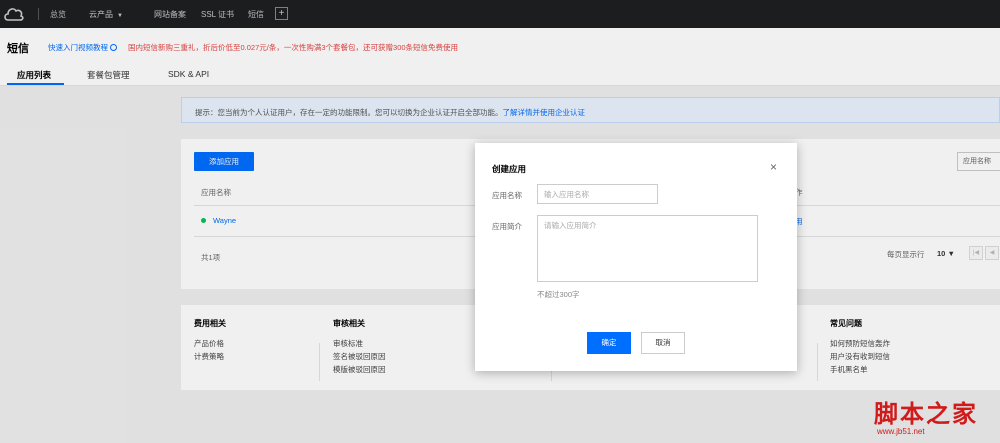  I want to click on app-description-label: 应用简介, so click(507, 226).